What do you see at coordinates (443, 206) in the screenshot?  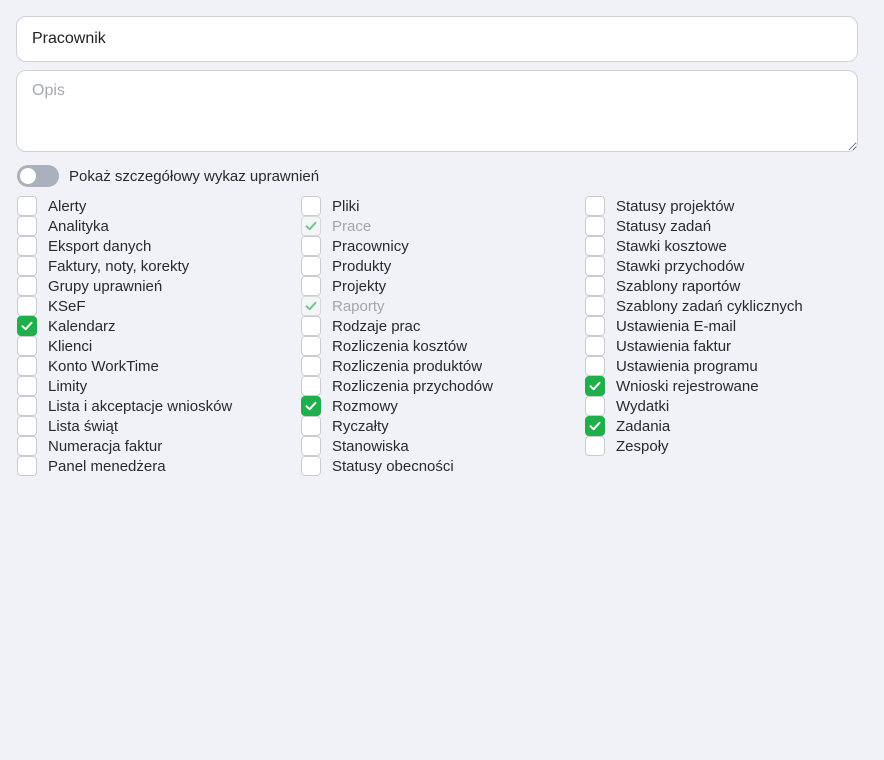 I see `permission-pliki: Pliki` at bounding box center [443, 206].